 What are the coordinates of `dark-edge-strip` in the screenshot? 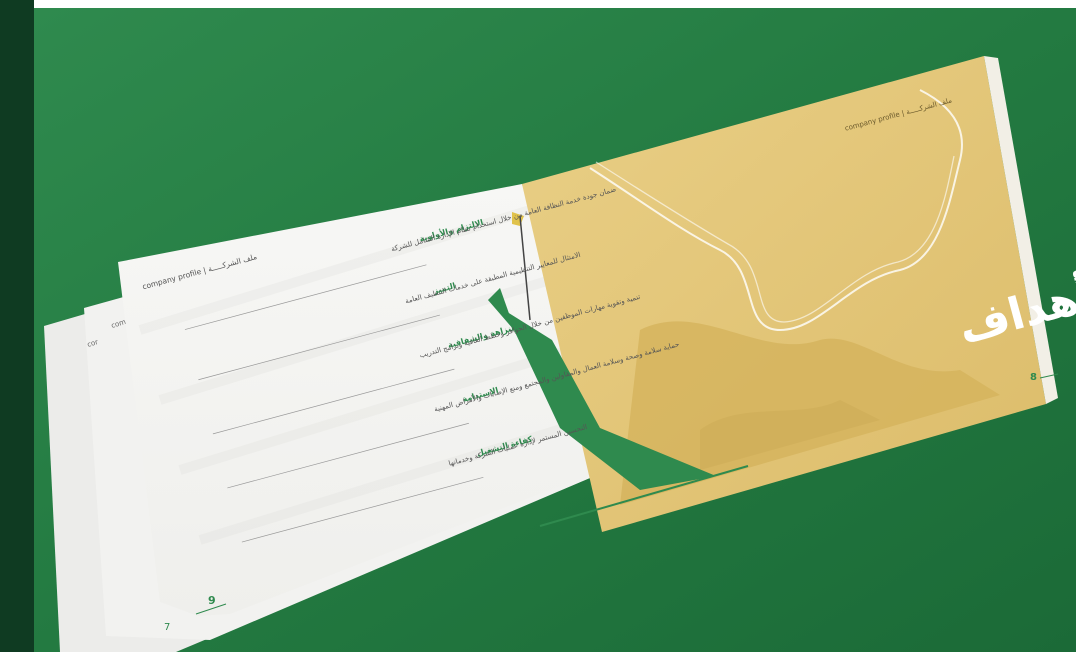 It's located at (17, 326).